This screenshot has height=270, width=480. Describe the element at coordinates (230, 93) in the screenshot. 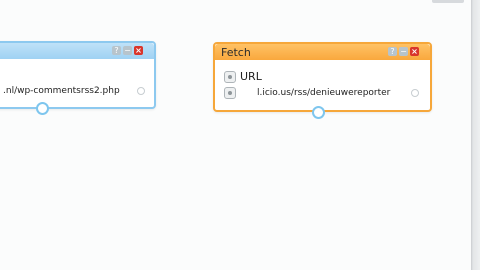

I see `remove-icon` at that location.